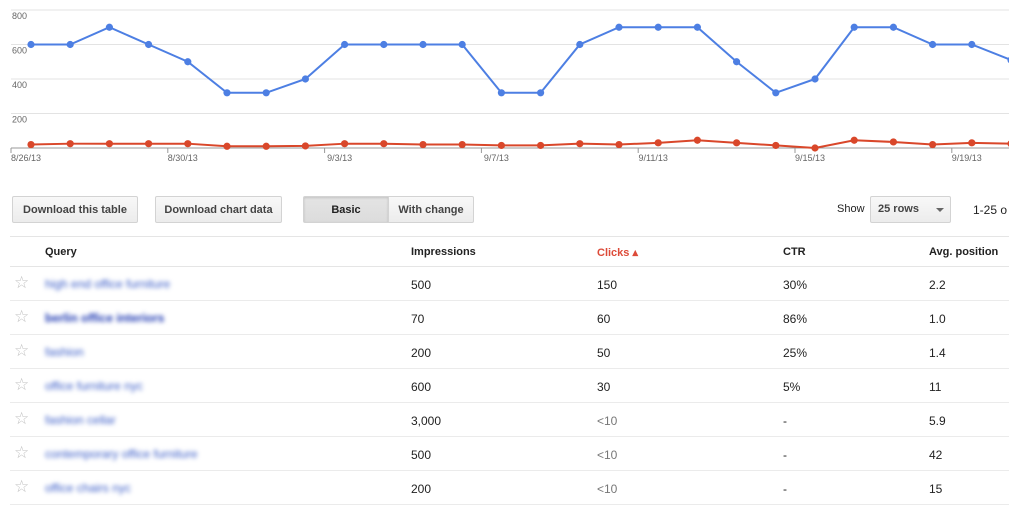  What do you see at coordinates (990, 210) in the screenshot?
I see `pagination-range: 1-25 o` at bounding box center [990, 210].